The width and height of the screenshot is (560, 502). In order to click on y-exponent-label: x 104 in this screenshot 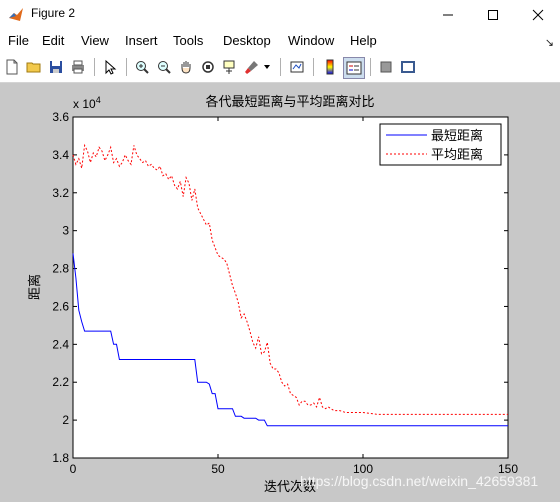, I will do `click(87, 103)`.